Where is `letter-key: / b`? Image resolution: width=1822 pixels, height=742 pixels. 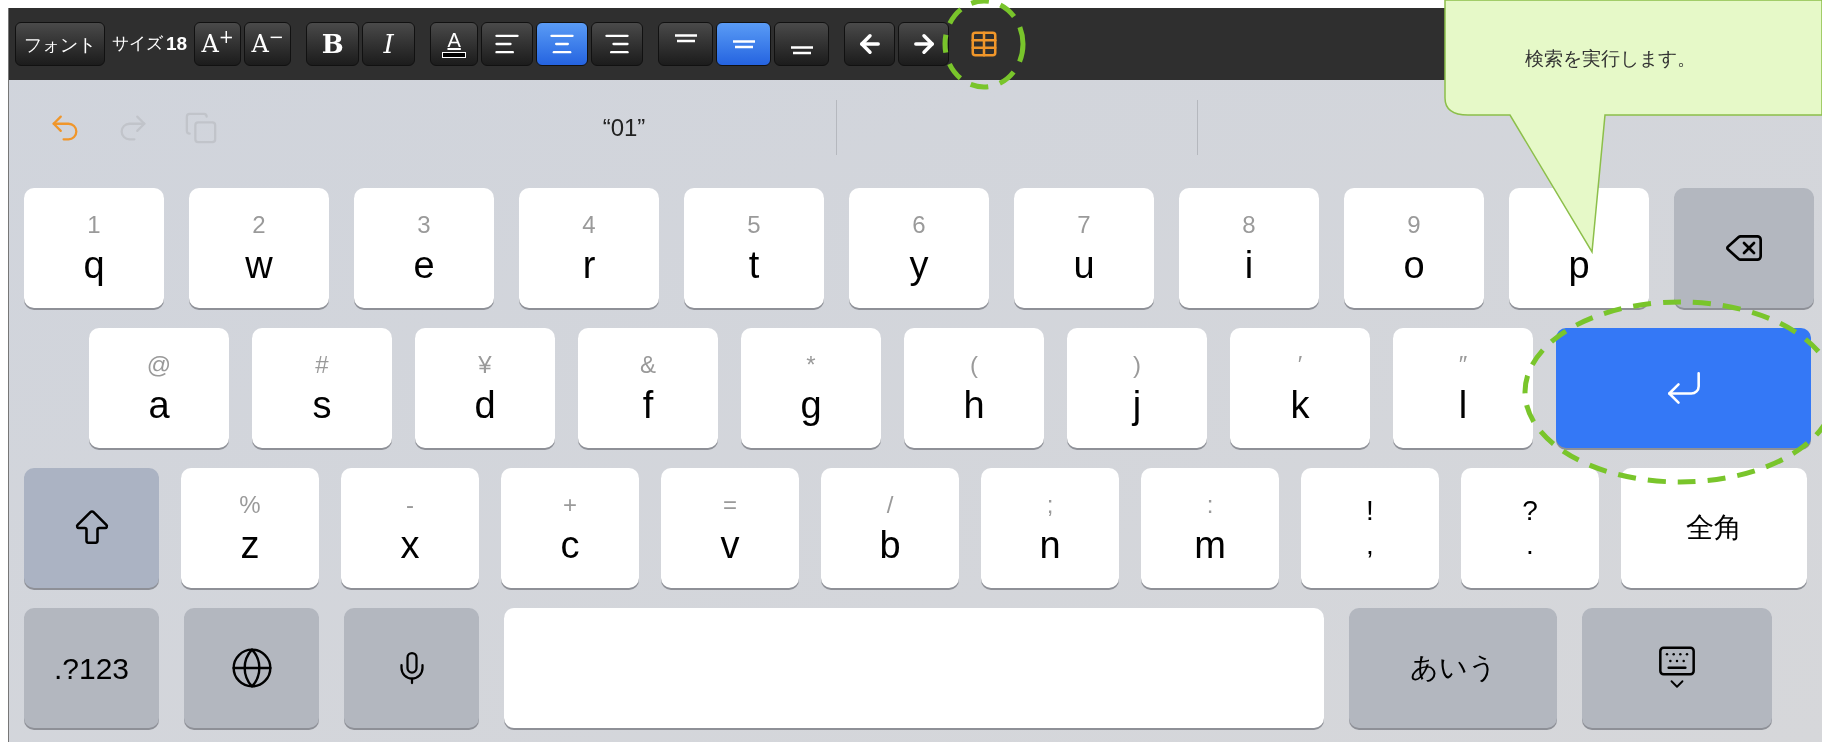 letter-key: / b is located at coordinates (890, 528).